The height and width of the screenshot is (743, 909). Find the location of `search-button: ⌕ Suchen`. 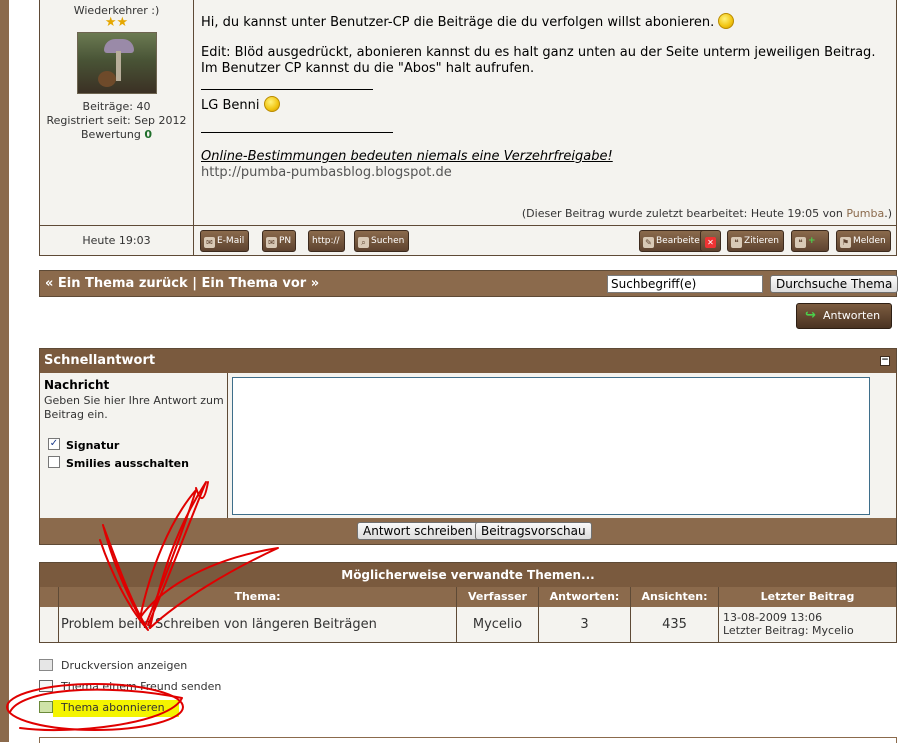

search-button: ⌕ Suchen is located at coordinates (382, 241).